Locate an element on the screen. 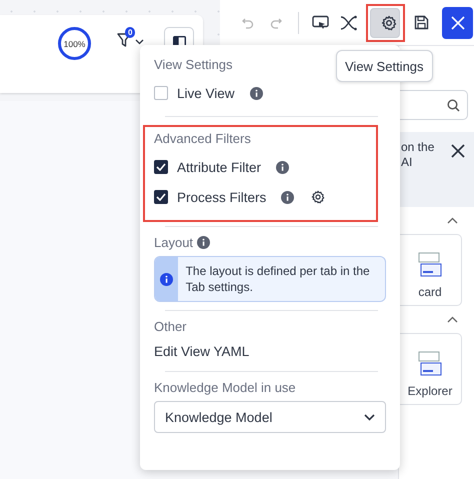 This screenshot has width=474, height=479. section-title: Other is located at coordinates (170, 326).